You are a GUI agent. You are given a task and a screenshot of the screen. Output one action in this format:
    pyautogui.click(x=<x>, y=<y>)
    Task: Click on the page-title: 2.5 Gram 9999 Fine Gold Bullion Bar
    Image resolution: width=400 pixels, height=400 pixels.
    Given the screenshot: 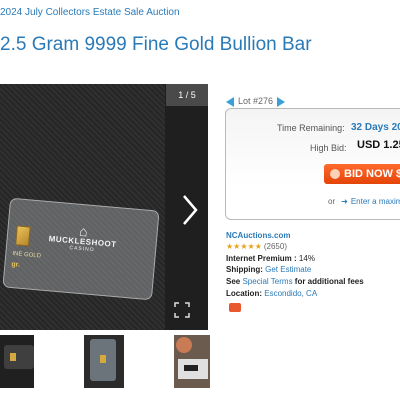 What is the action you would take?
    pyautogui.click(x=156, y=44)
    